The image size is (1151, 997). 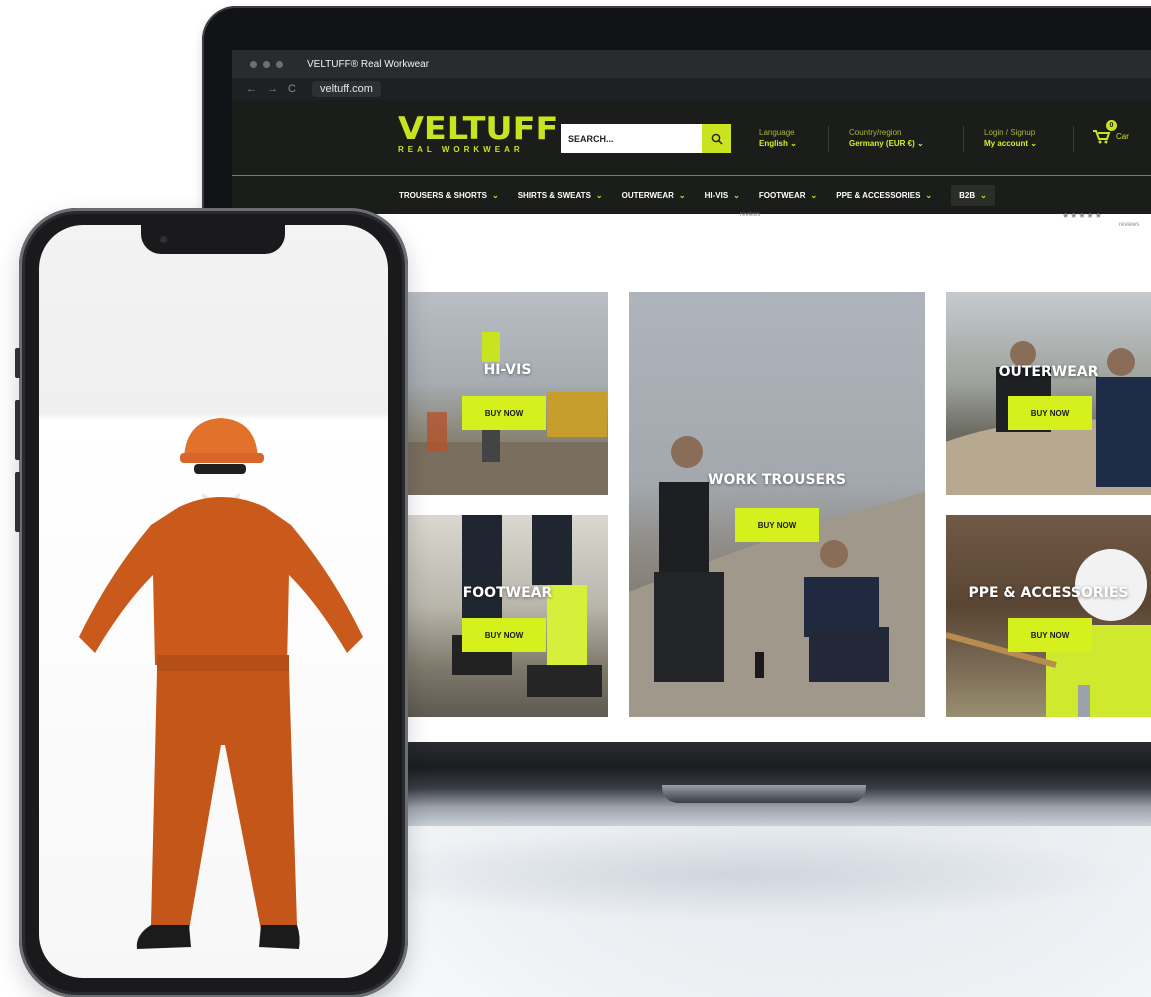 What do you see at coordinates (875, 132) in the screenshot?
I see `country-label: Country/region` at bounding box center [875, 132].